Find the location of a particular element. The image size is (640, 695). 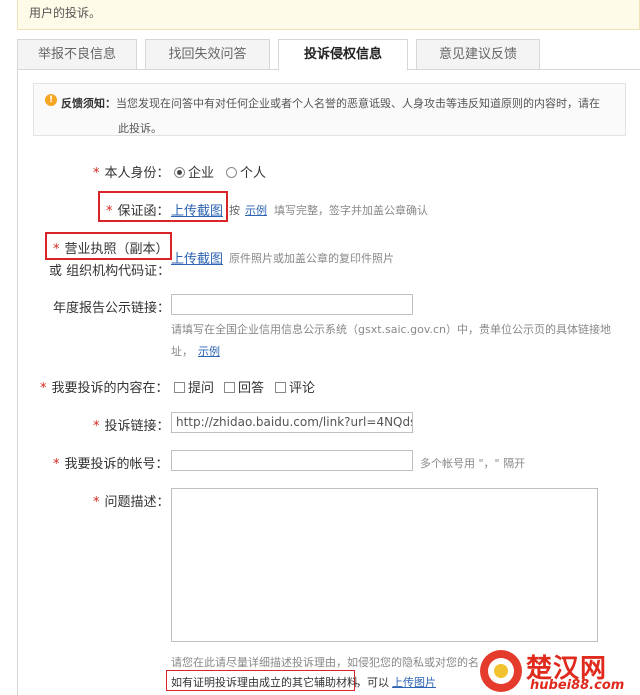

warning-icon: ! is located at coordinates (51, 100).